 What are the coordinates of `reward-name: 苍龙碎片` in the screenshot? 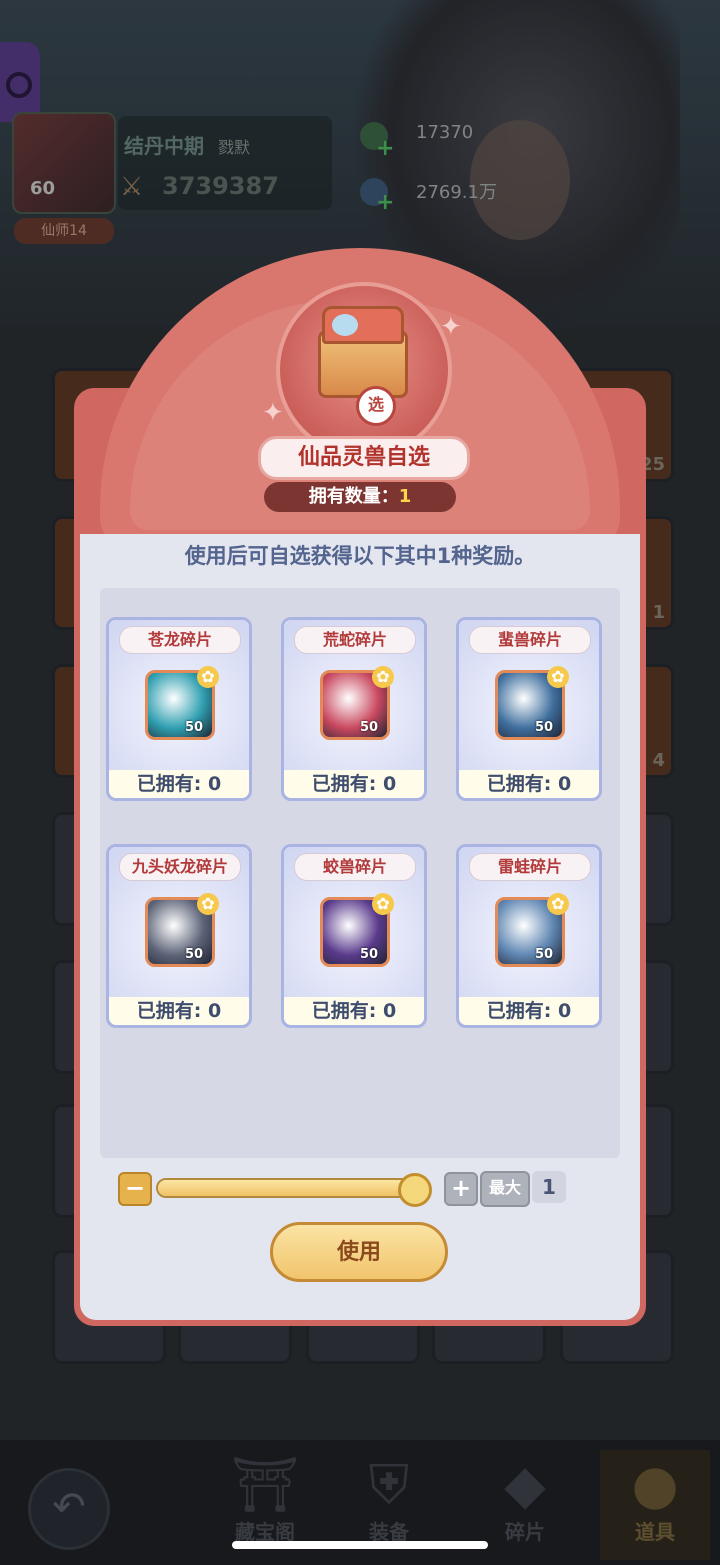 It's located at (180, 640).